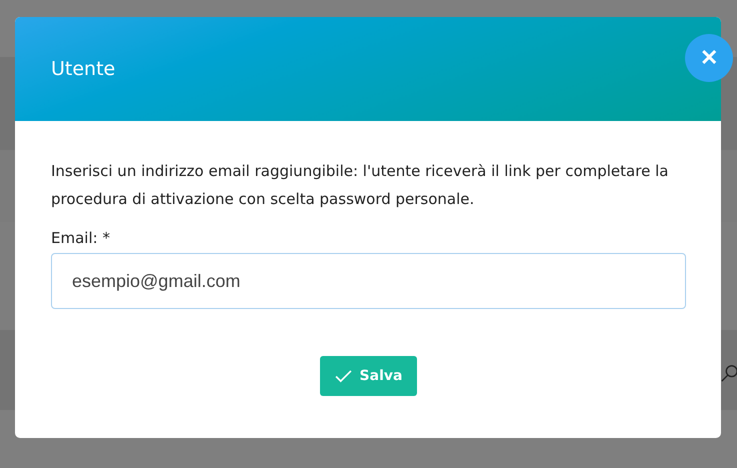  Describe the element at coordinates (81, 238) in the screenshot. I see `email-label: Email: *` at that location.